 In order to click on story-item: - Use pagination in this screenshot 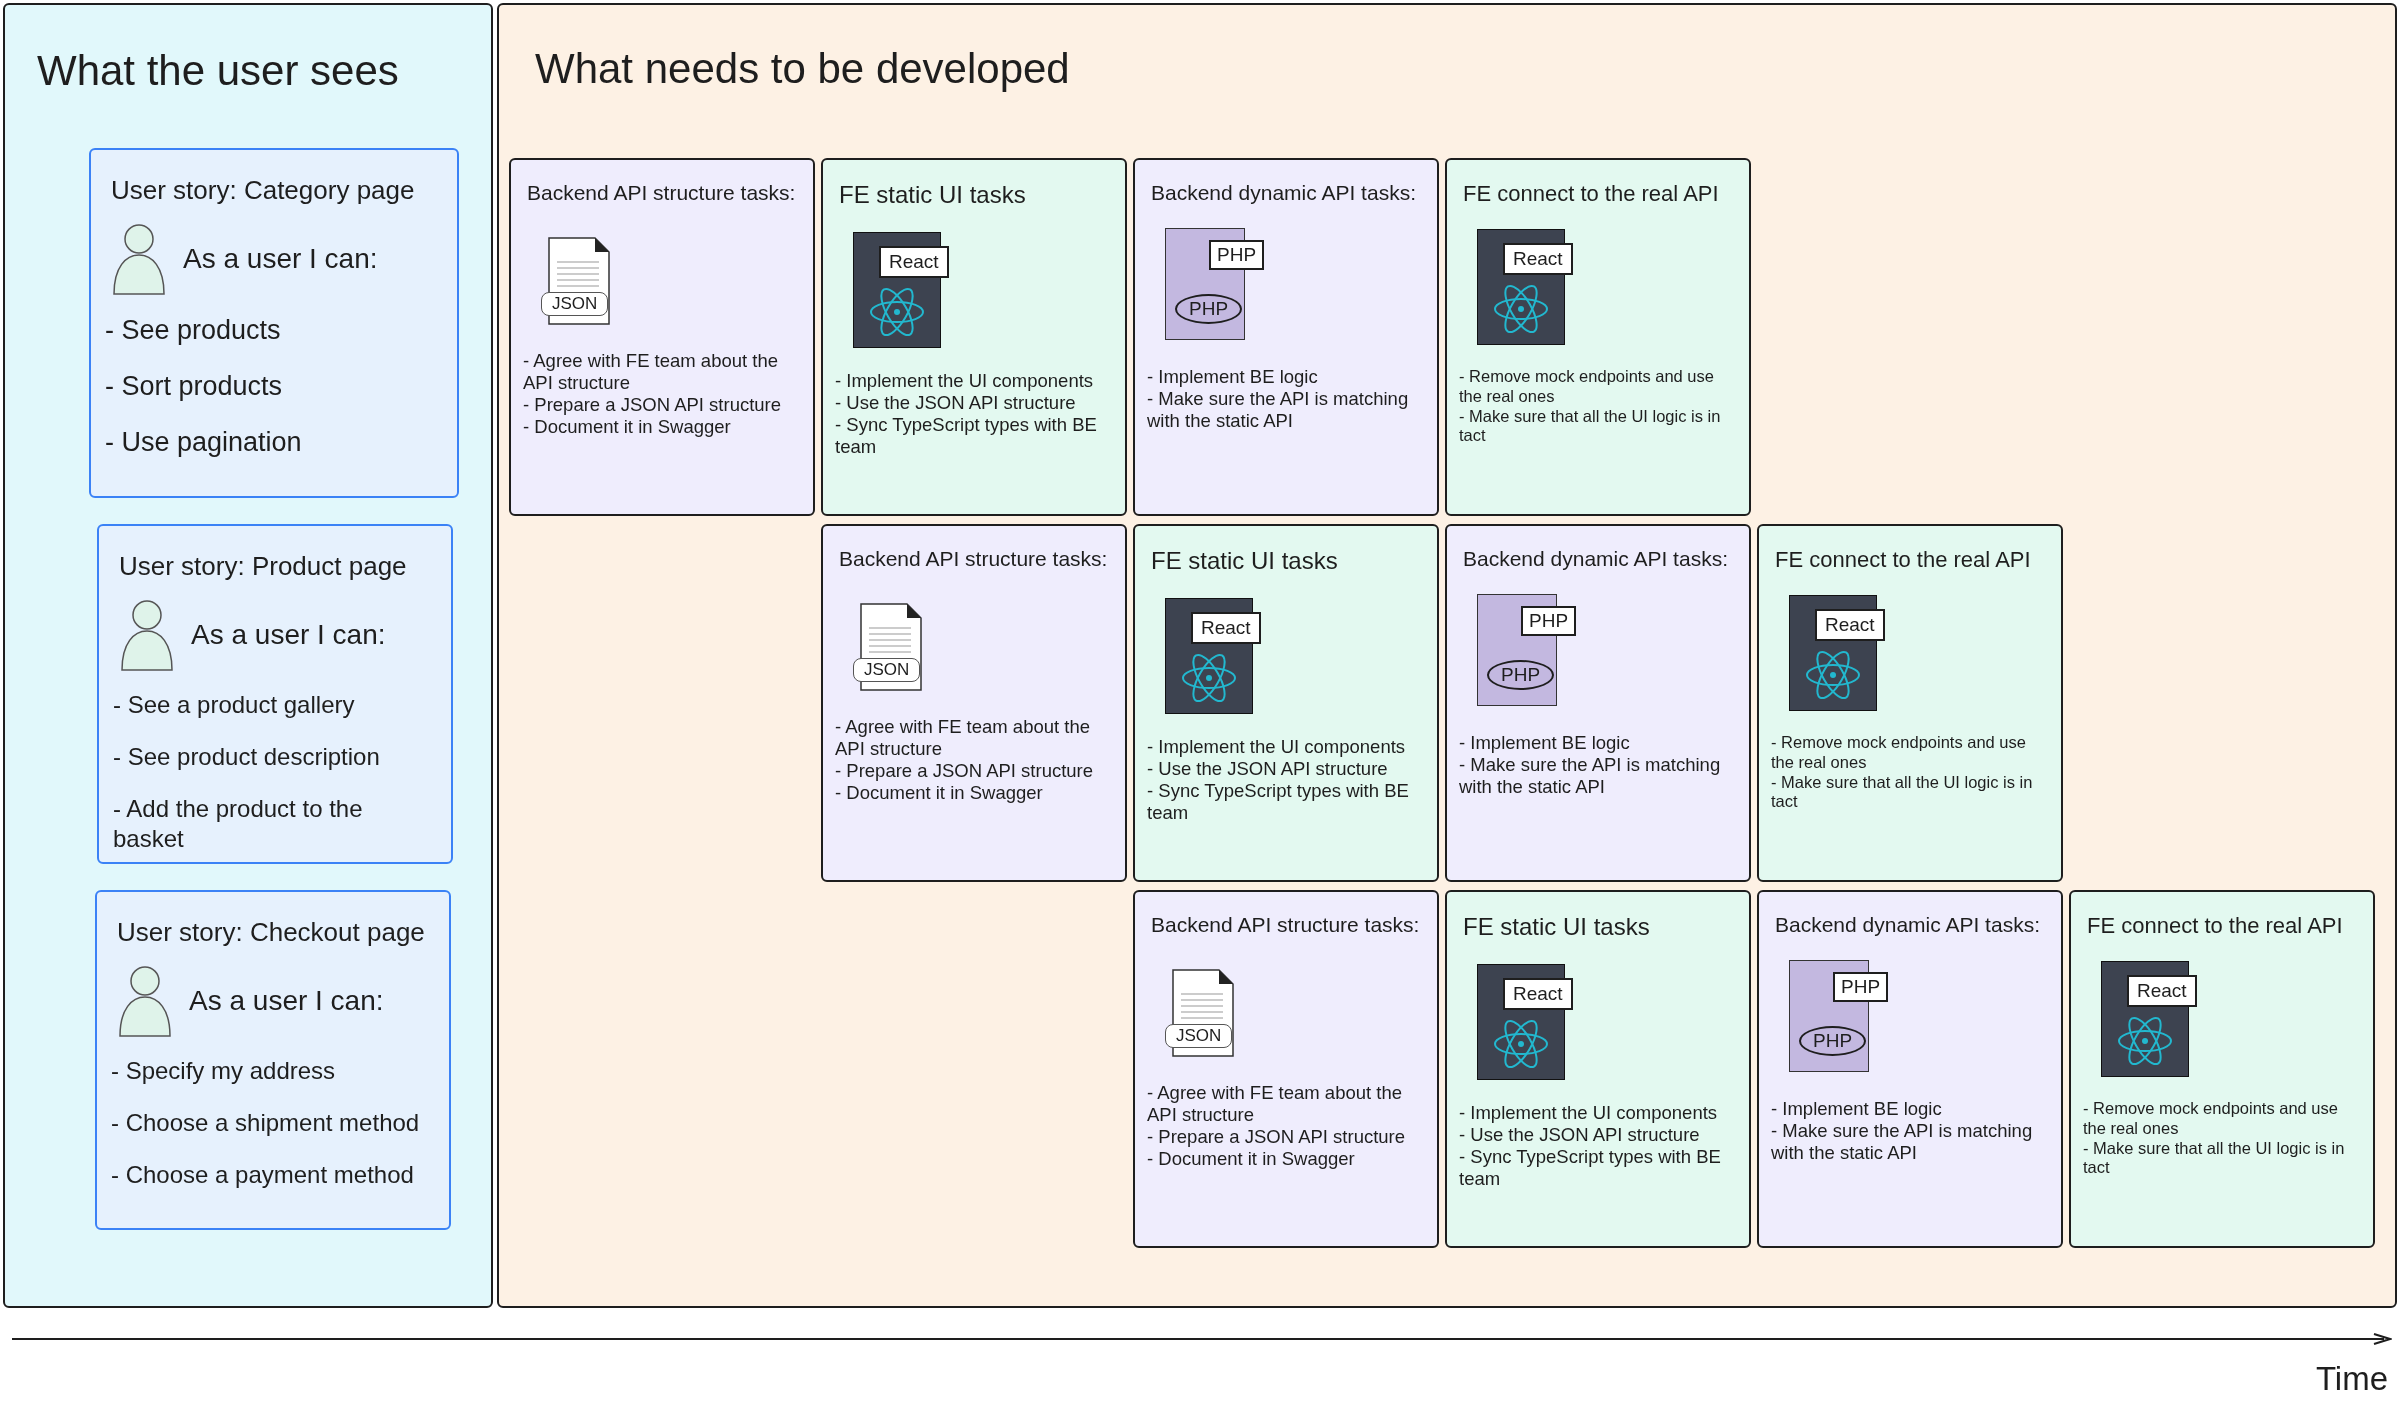, I will do `click(204, 442)`.